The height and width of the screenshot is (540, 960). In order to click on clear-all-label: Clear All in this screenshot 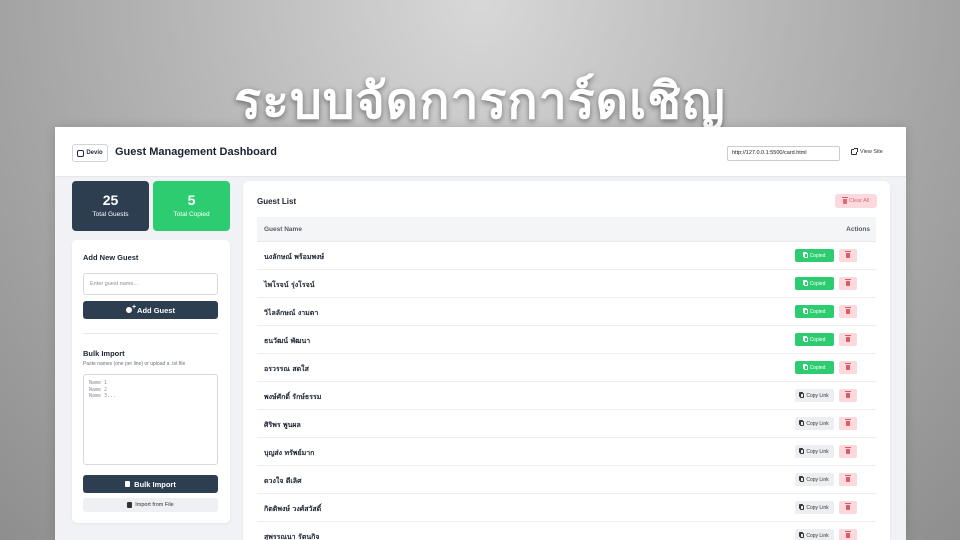, I will do `click(859, 201)`.